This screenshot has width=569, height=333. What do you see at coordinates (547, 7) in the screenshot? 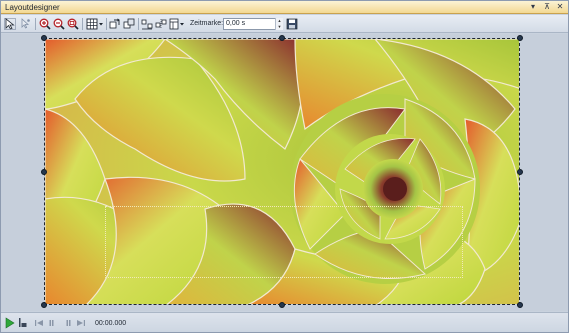
I see `pin-icon: ⊼` at bounding box center [547, 7].